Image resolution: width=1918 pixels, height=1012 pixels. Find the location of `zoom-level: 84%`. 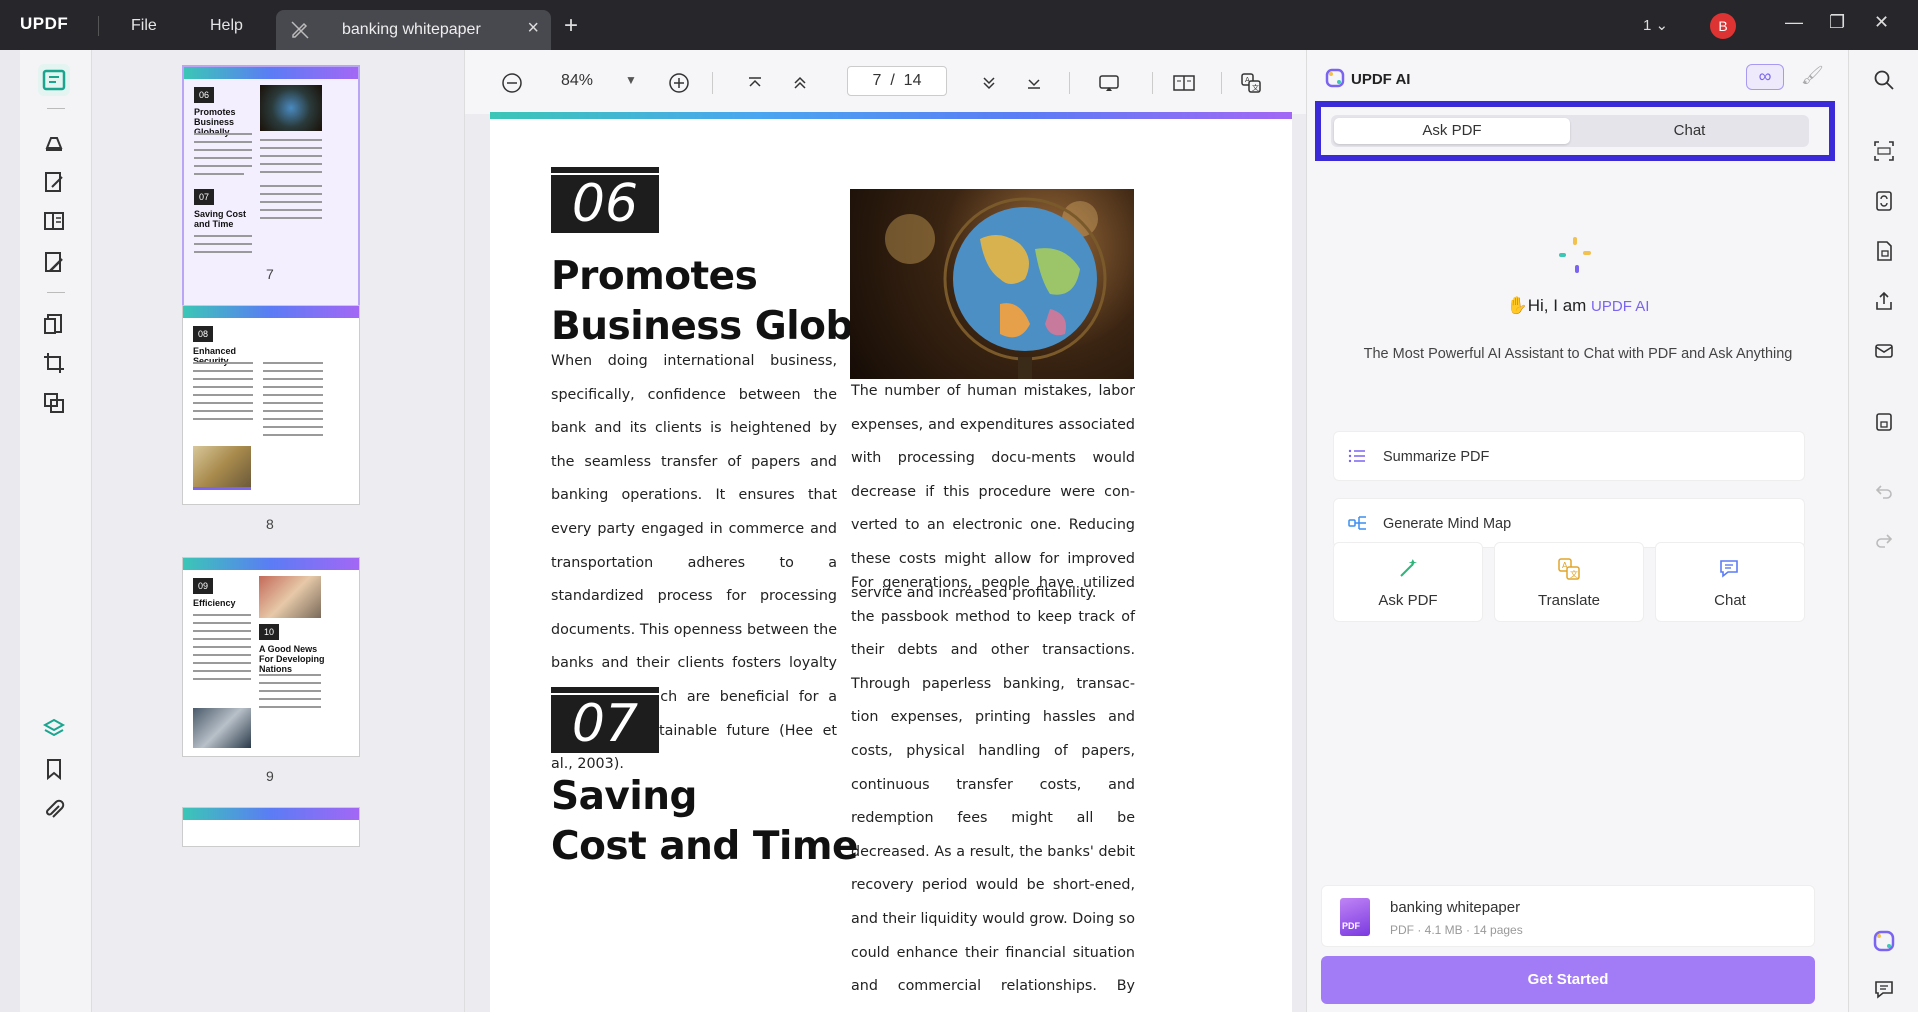

zoom-level: 84% is located at coordinates (577, 81).